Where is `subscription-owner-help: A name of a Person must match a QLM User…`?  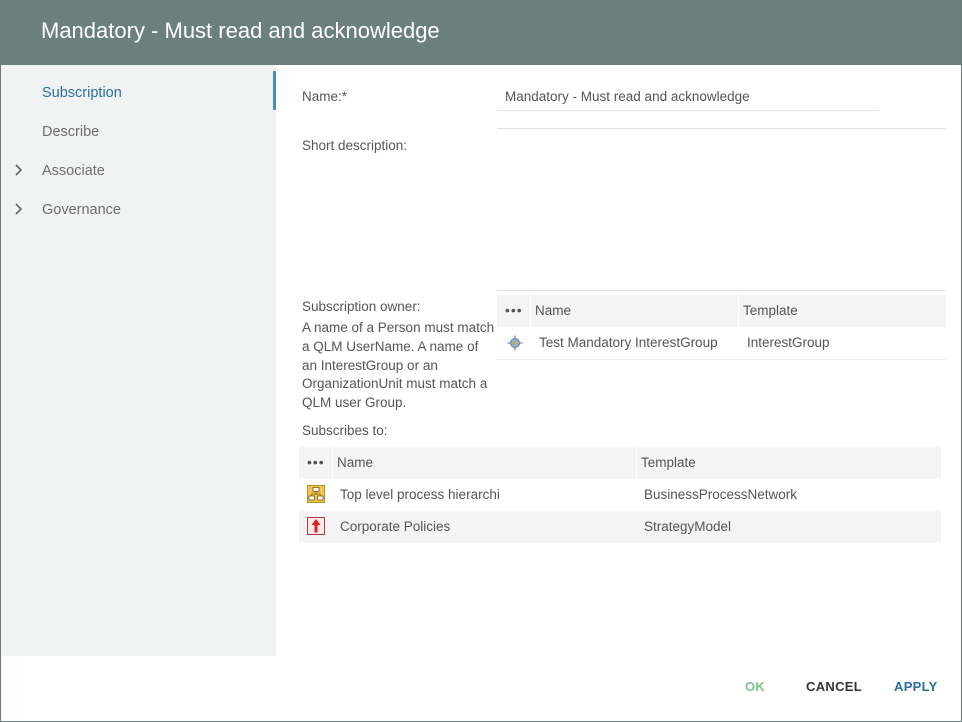 subscription-owner-help: A name of a Person must match a QLM User… is located at coordinates (398, 365).